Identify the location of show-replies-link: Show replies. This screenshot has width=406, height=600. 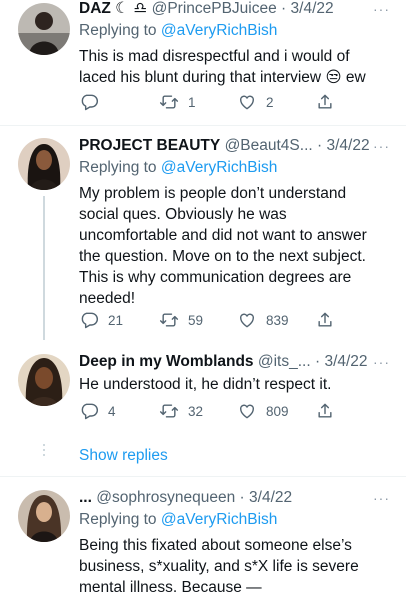
(123, 456).